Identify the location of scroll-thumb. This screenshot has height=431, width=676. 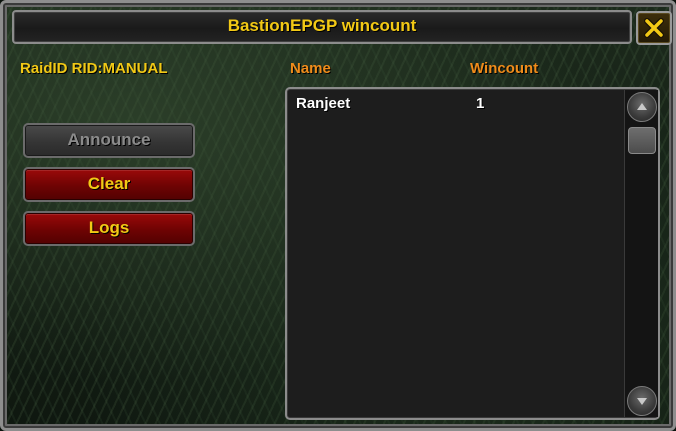
(642, 140).